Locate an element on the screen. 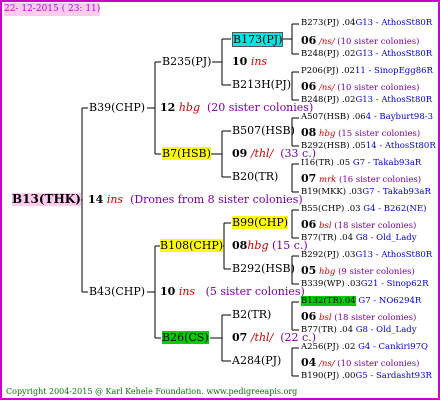  mating-B43: 10 ins (5 sister colonies) is located at coordinates (232, 291).